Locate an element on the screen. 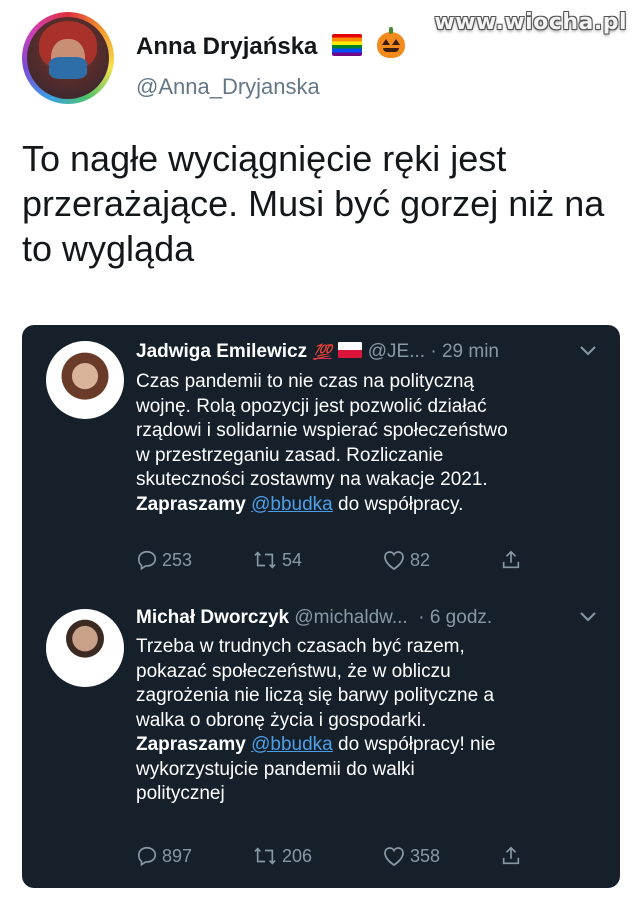 This screenshot has height=900, width=641. embedded-time: · 29 min is located at coordinates (464, 351).